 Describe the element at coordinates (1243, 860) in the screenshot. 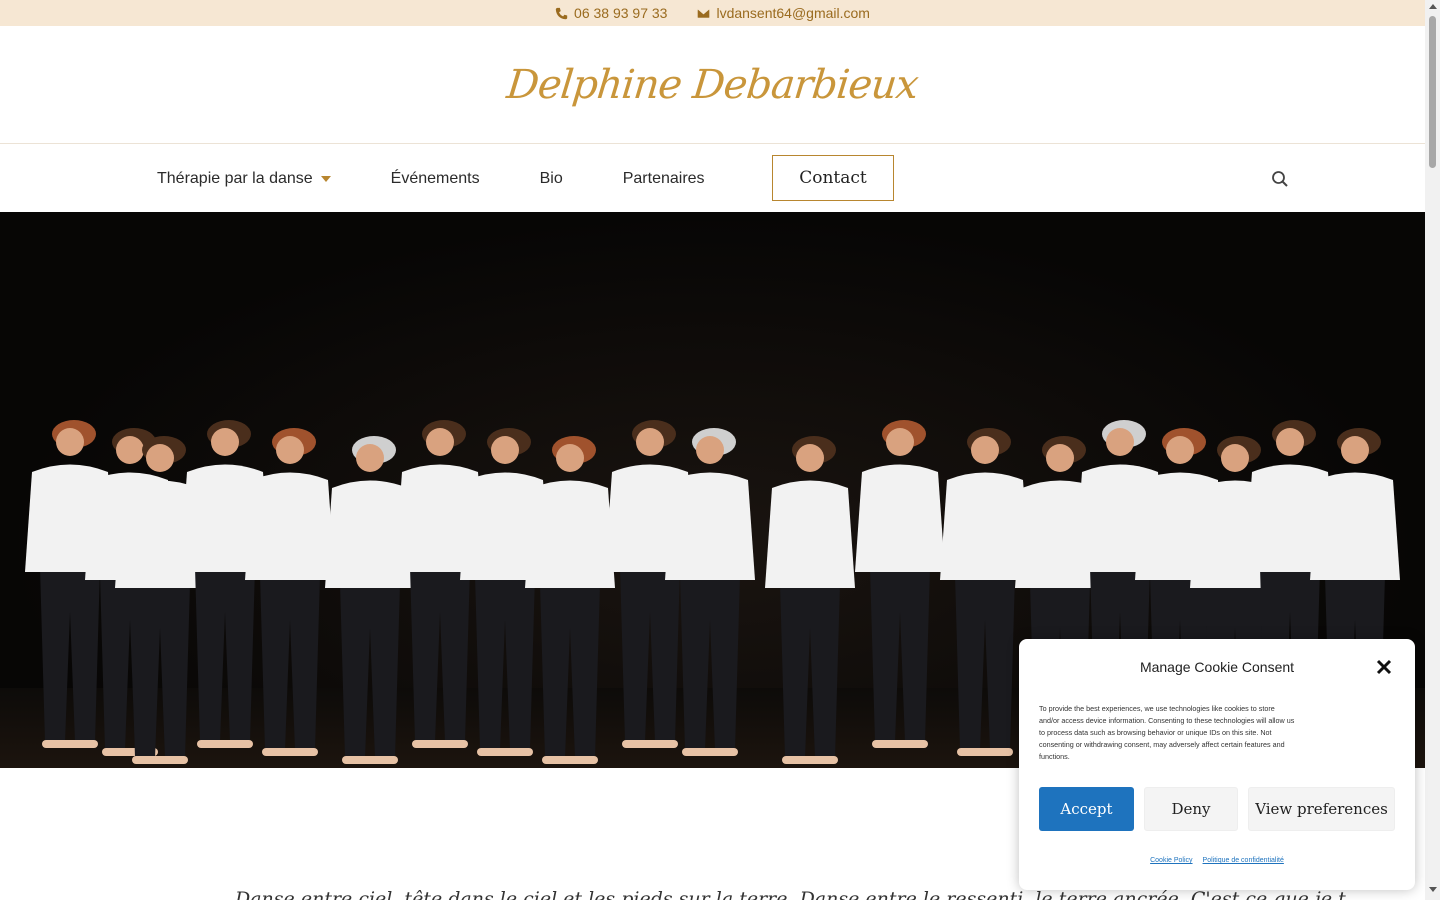

I see `privacy-policy-link: Politique de confidentialité` at that location.